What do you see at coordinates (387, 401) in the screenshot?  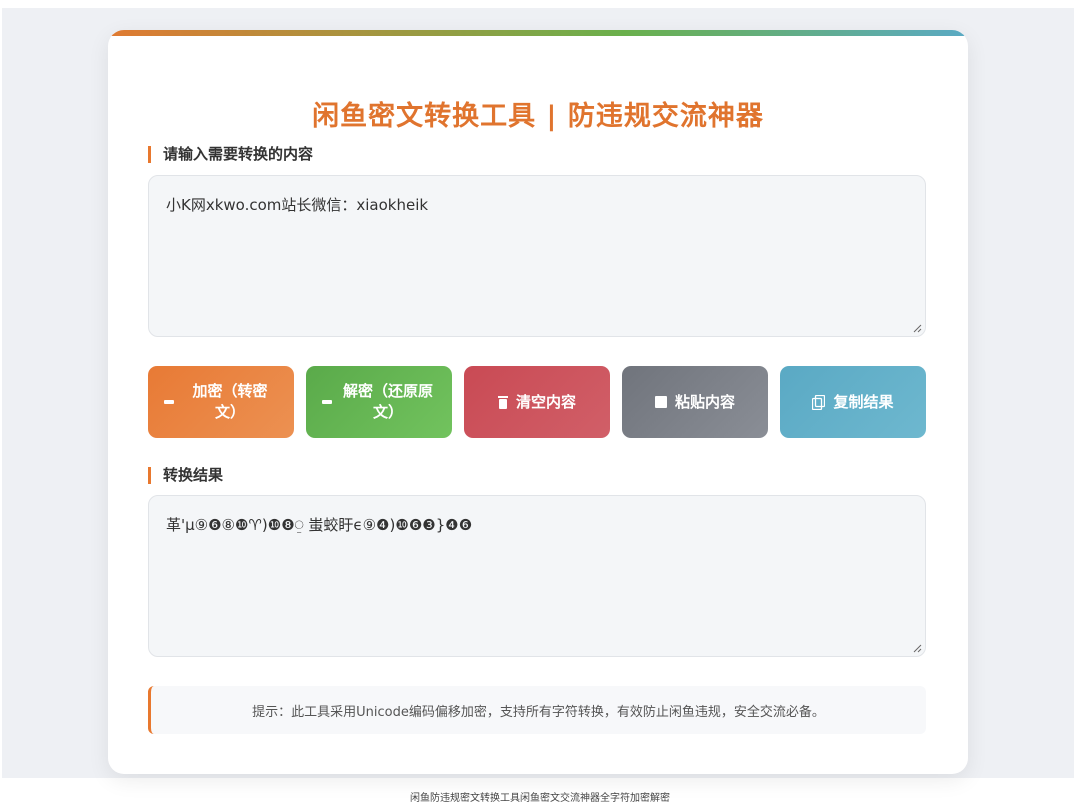 I see `decrypt-button-label: 解密（还原原文）` at bounding box center [387, 401].